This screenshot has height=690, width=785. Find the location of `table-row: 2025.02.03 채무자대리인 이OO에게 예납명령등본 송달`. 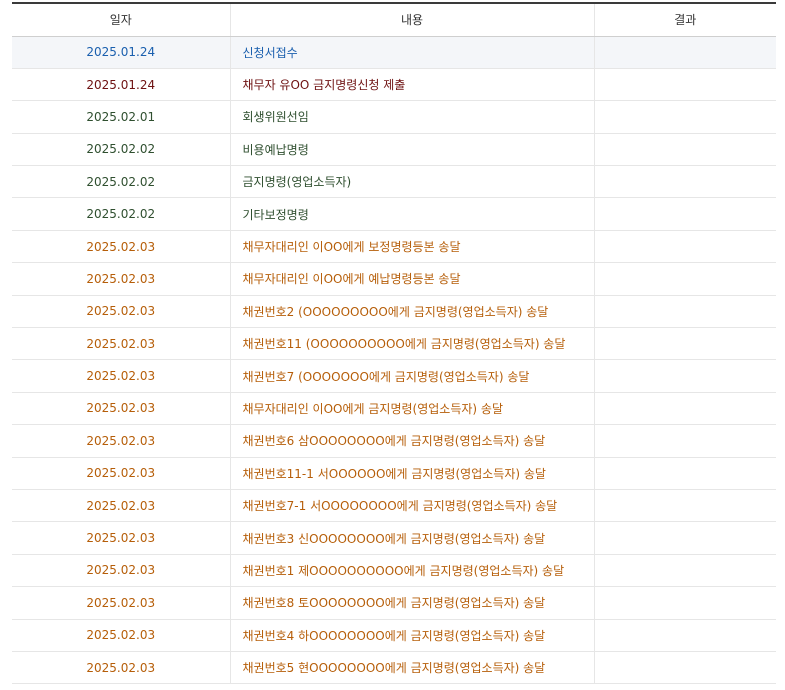

table-row: 2025.02.03 채무자대리인 이OO에게 예납명령등본 송달 is located at coordinates (394, 279).